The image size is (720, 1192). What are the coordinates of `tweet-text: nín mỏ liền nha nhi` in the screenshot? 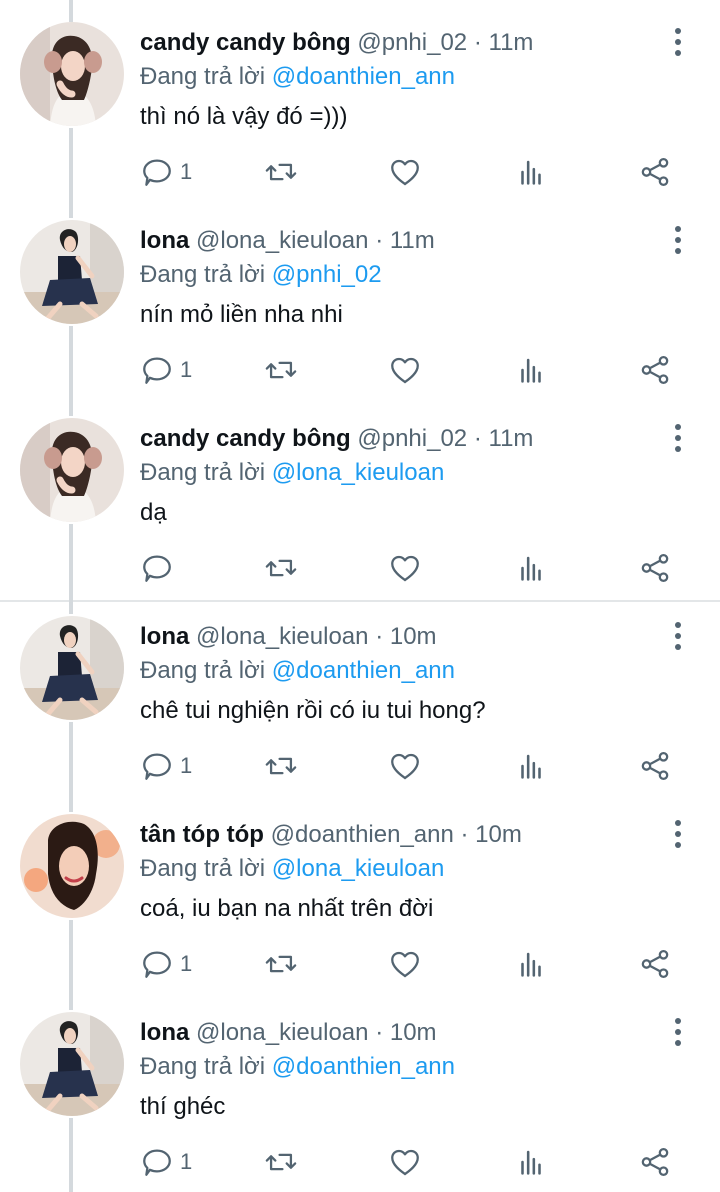 It's located at (241, 314).